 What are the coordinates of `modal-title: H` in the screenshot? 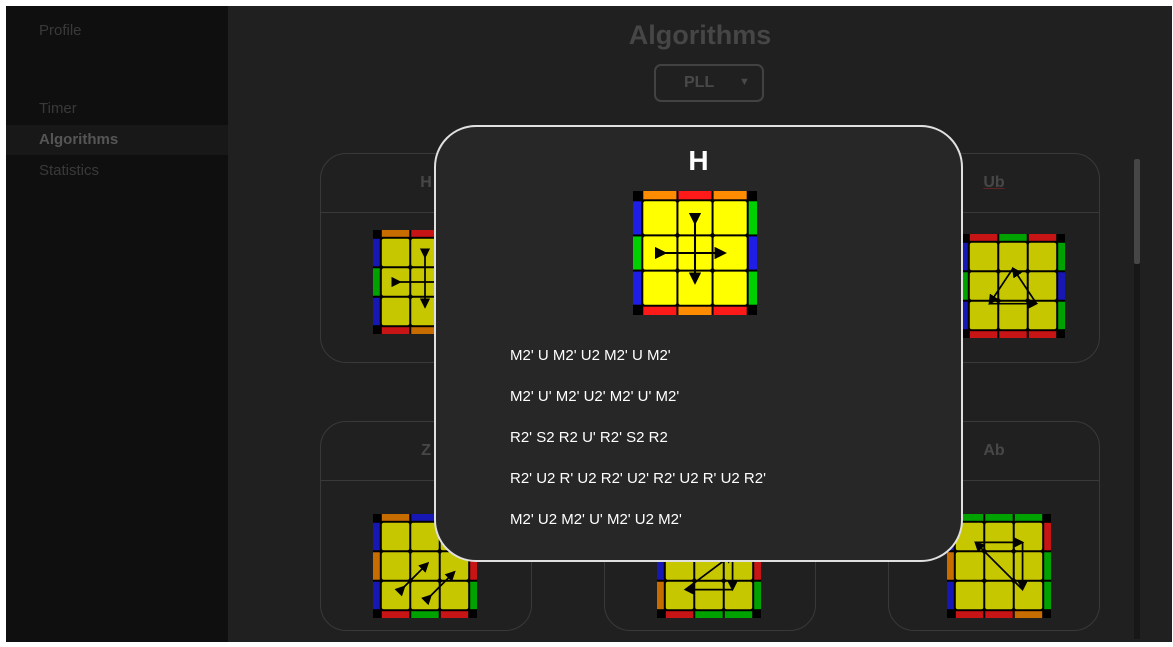 It's located at (698, 160).